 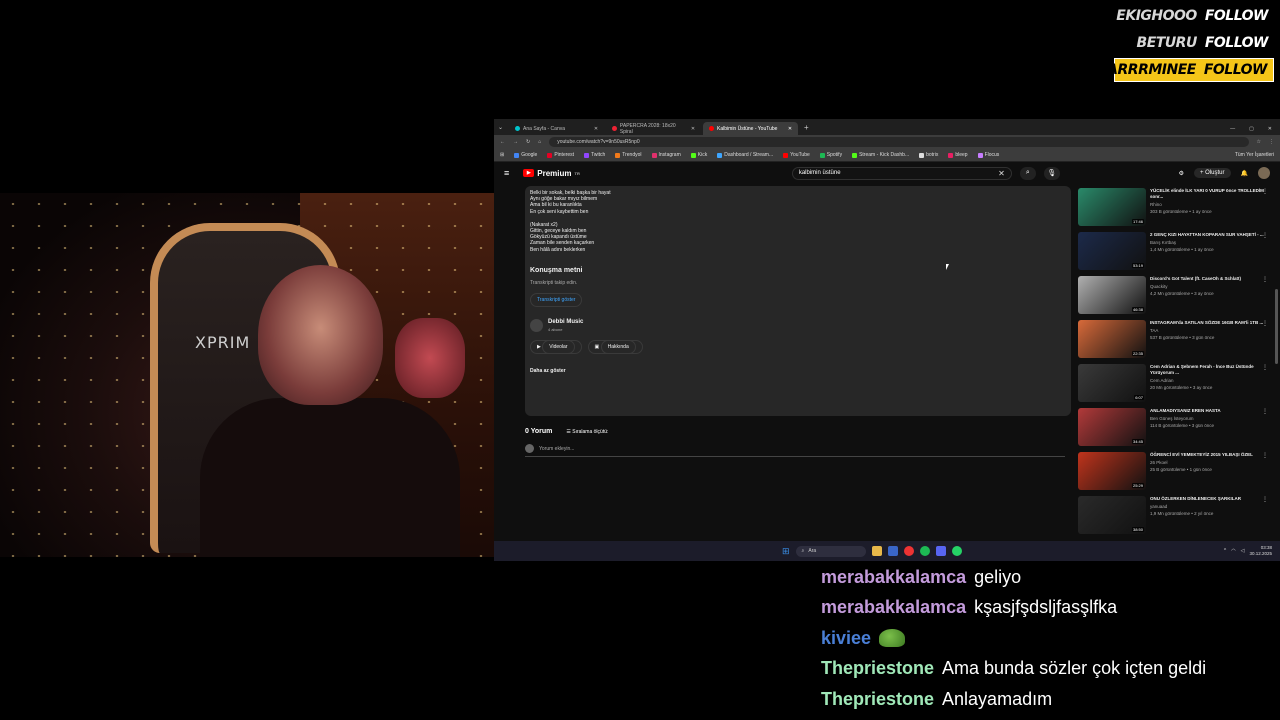 I want to click on home-icon: ⌂, so click(x=539, y=142).